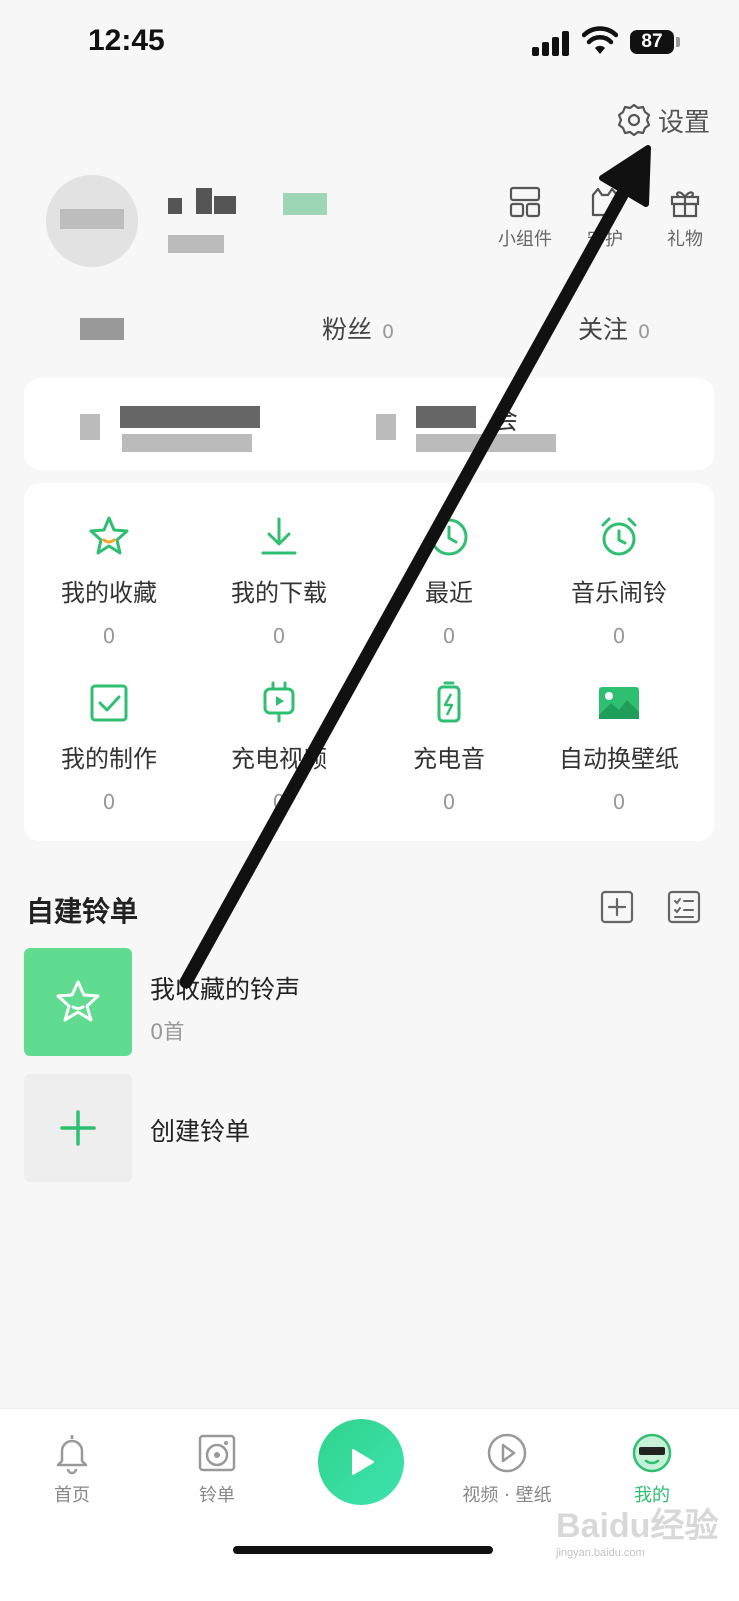 The height and width of the screenshot is (1601, 739). I want to click on tab-playlist: 铃单, so click(217, 1469).